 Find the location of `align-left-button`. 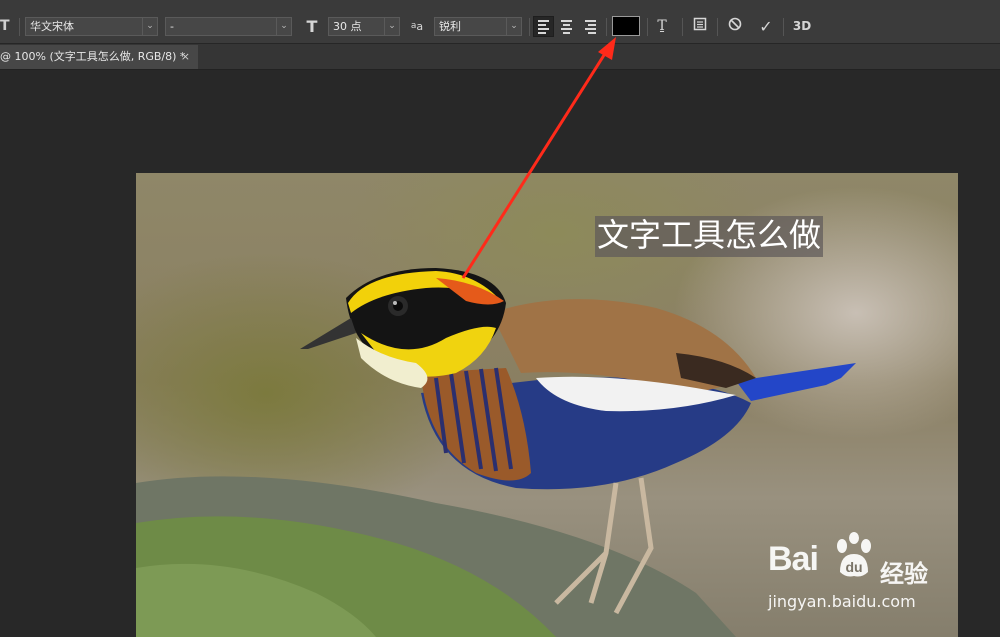

align-left-button is located at coordinates (543, 26).